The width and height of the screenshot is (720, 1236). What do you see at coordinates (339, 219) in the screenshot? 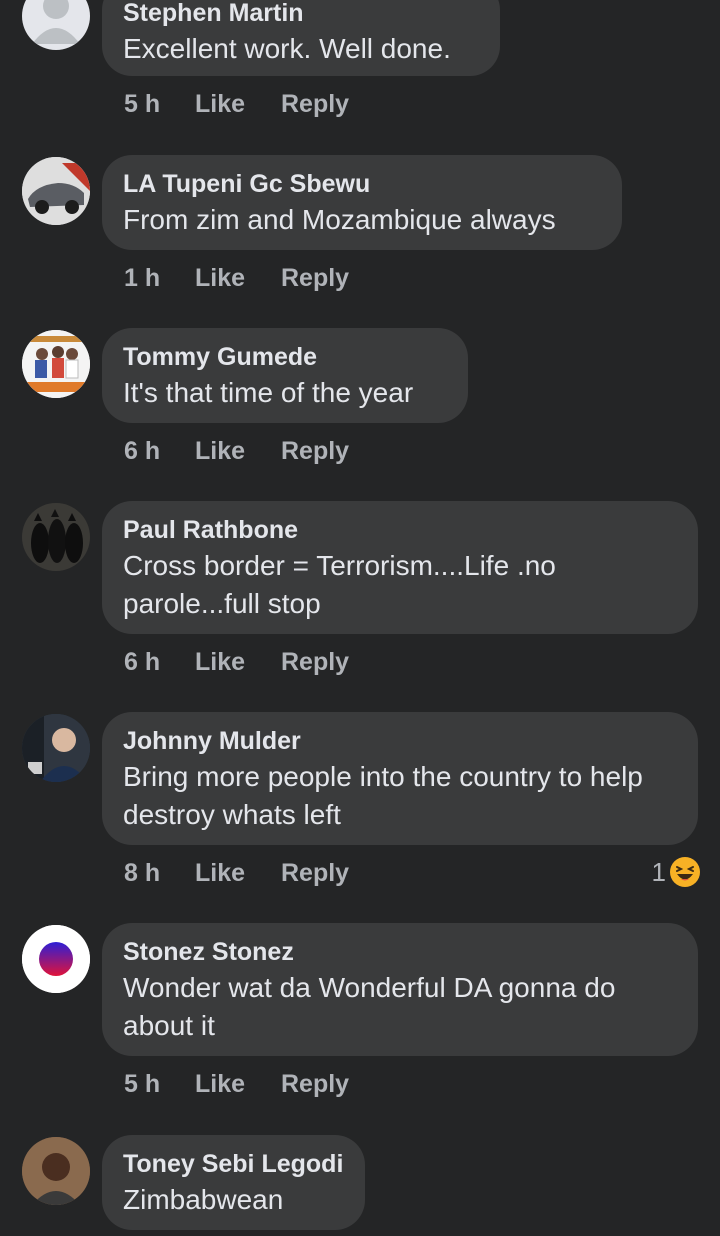
I see `comment-text: From zim and Mozambique always` at bounding box center [339, 219].